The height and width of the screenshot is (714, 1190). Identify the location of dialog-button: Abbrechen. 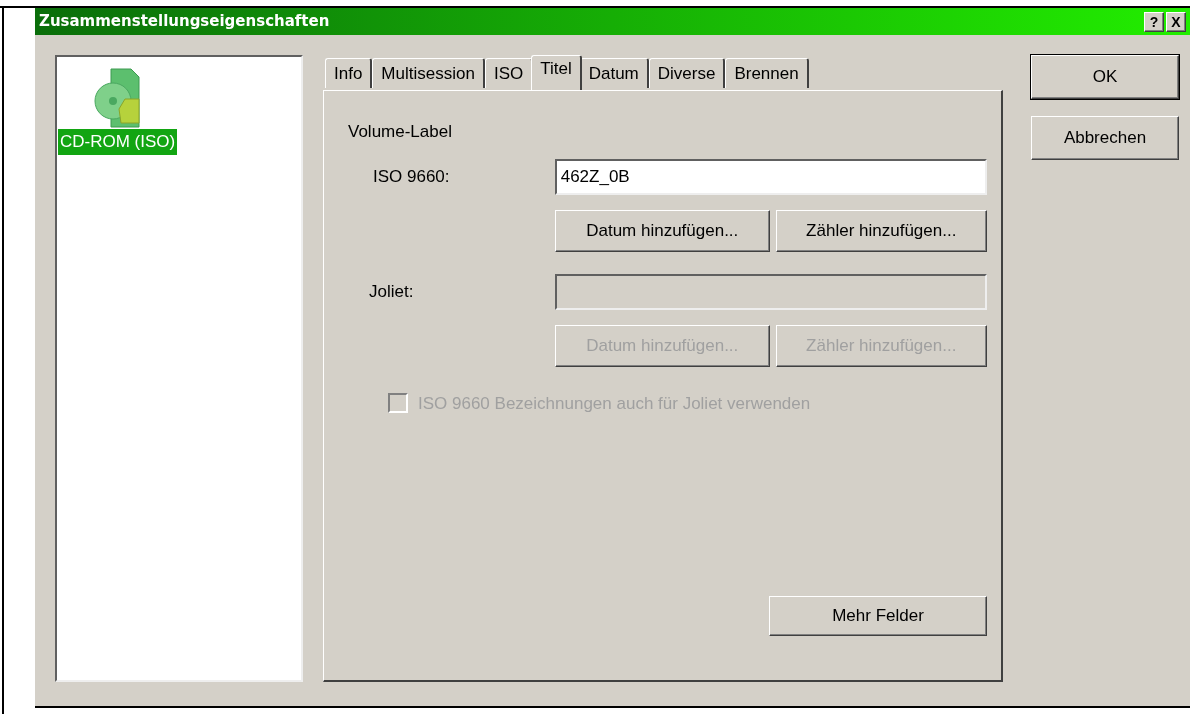
(1105, 138).